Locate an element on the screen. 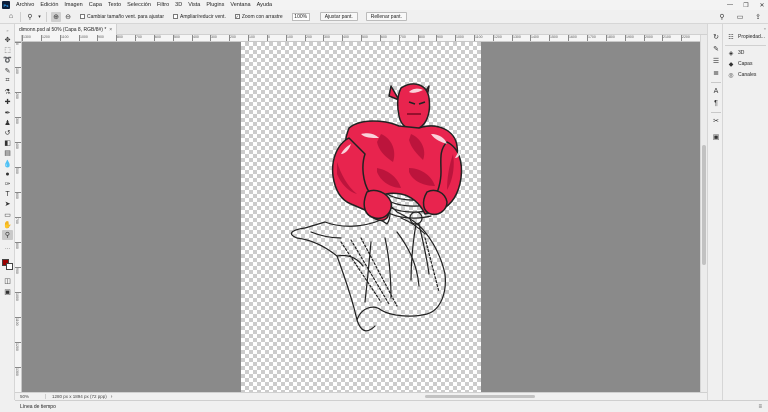 The width and height of the screenshot is (768, 412). zoom-value-field: 100% is located at coordinates (300, 16).